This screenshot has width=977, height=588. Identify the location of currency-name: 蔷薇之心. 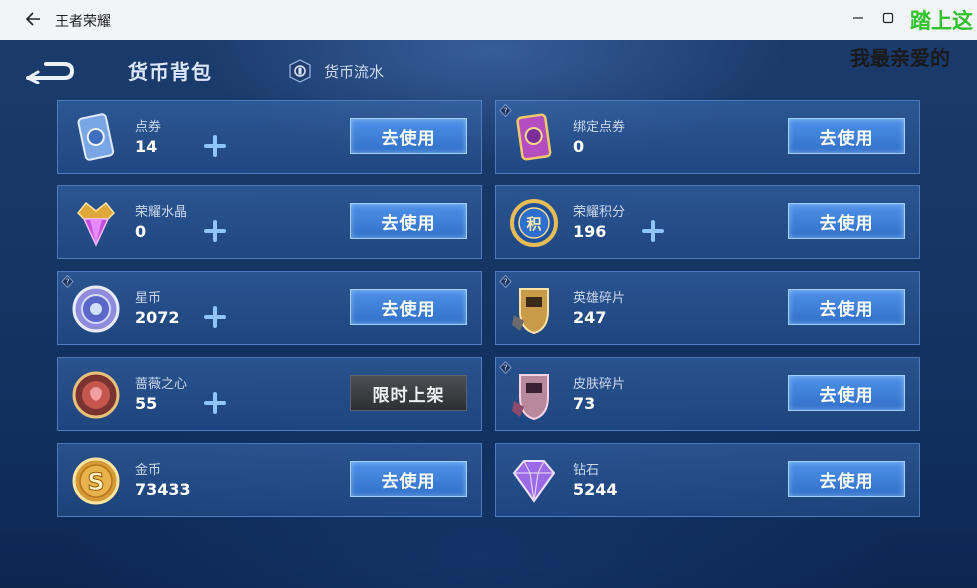
(161, 384).